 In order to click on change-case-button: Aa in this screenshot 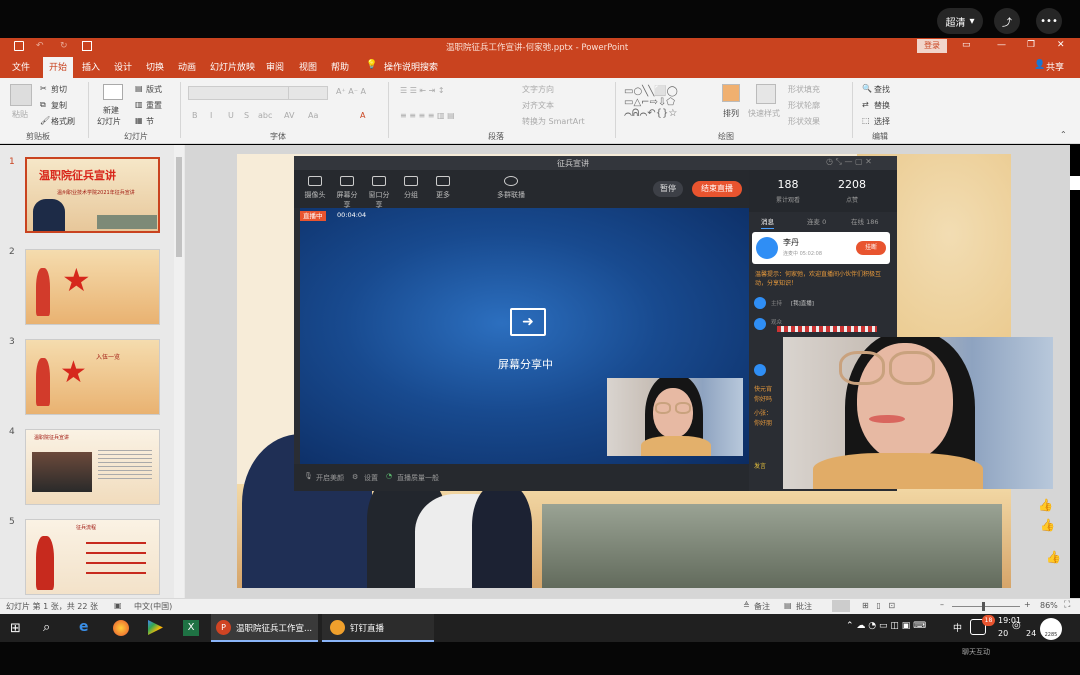, I will do `click(313, 115)`.